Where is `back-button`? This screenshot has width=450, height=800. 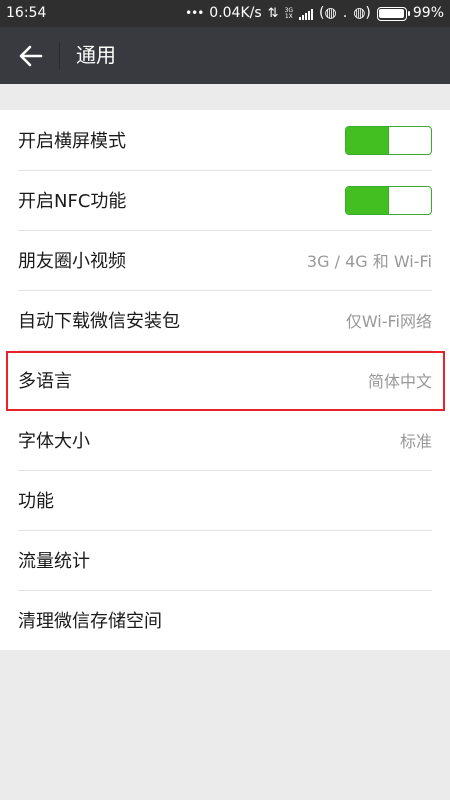 back-button is located at coordinates (31, 56).